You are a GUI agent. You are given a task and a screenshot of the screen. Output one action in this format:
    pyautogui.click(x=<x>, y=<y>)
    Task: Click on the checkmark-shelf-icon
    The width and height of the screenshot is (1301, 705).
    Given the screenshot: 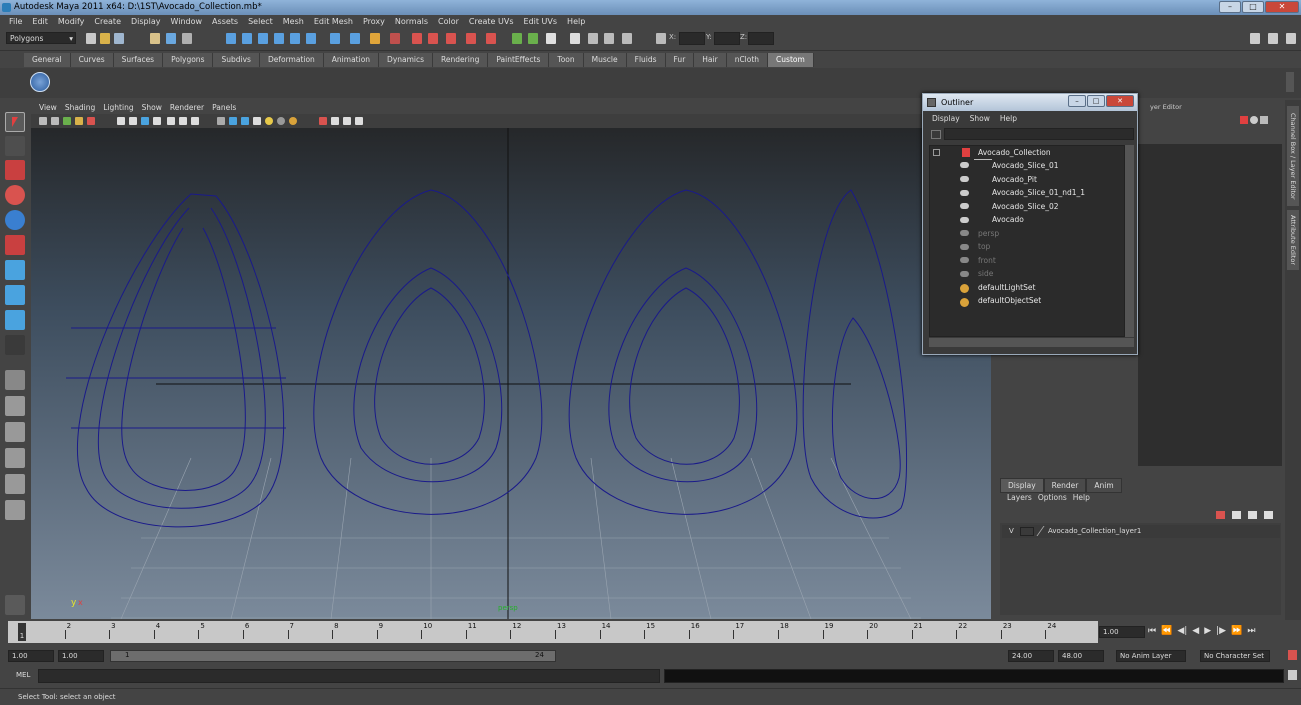 What is the action you would take?
    pyautogui.click(x=40, y=82)
    